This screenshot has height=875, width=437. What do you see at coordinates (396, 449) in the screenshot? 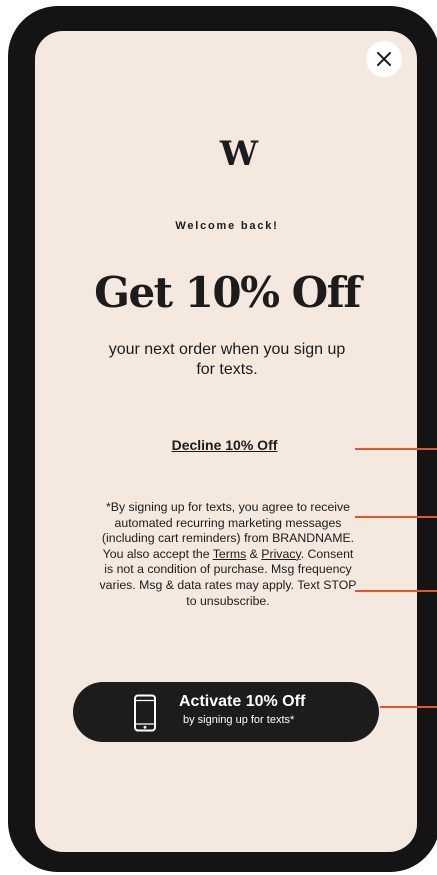
I see `annotation-line-decline` at bounding box center [396, 449].